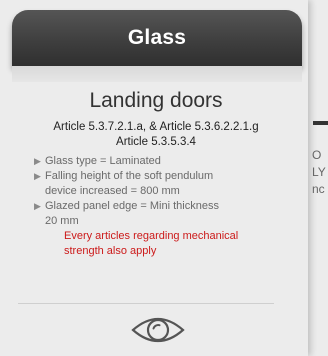  I want to click on list-item-text-cont: device increased = 800 mm, so click(112, 191).